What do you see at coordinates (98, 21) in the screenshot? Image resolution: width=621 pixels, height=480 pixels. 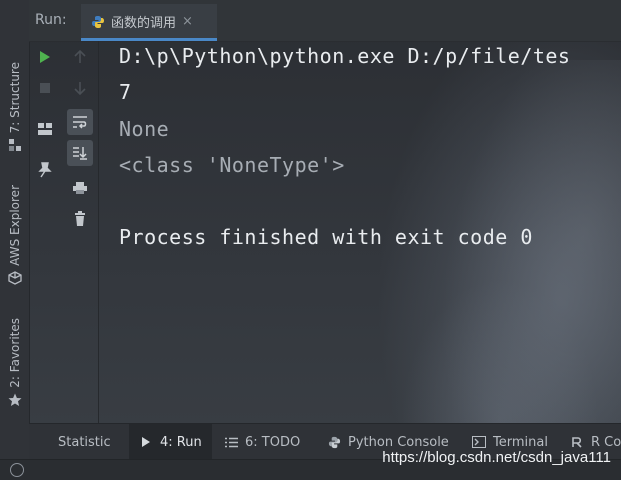 I see `python-icon` at bounding box center [98, 21].